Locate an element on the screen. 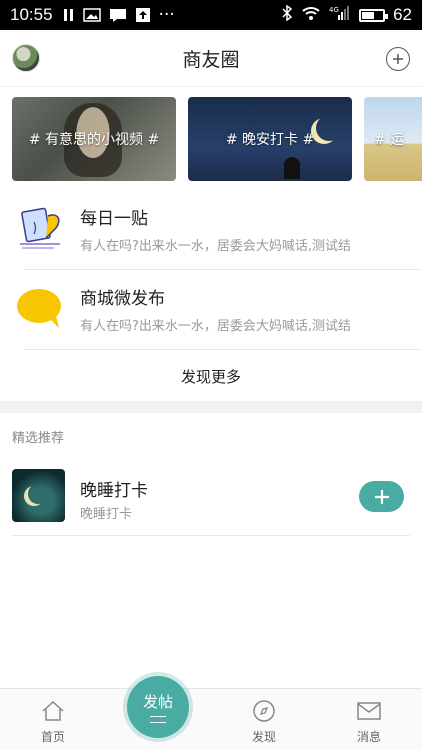 The width and height of the screenshot is (422, 750). topic-card-sports: # 运 is located at coordinates (393, 139).